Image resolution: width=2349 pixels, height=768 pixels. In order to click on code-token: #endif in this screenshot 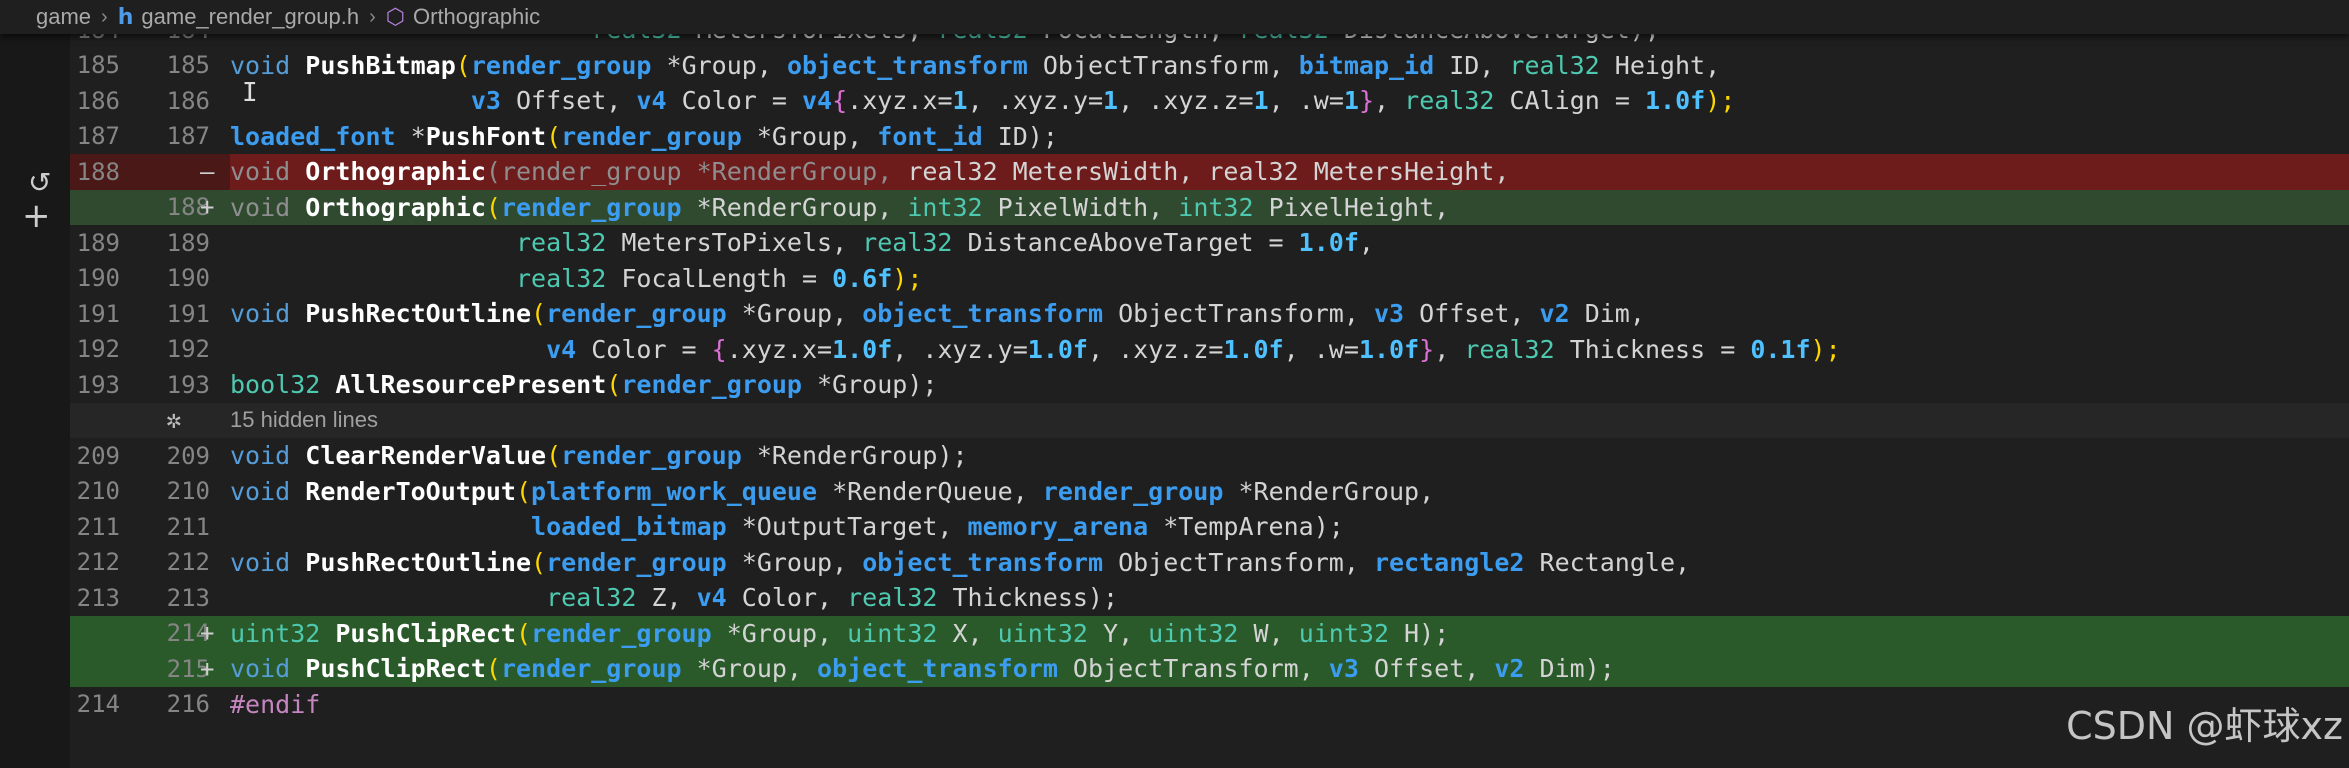, I will do `click(275, 704)`.